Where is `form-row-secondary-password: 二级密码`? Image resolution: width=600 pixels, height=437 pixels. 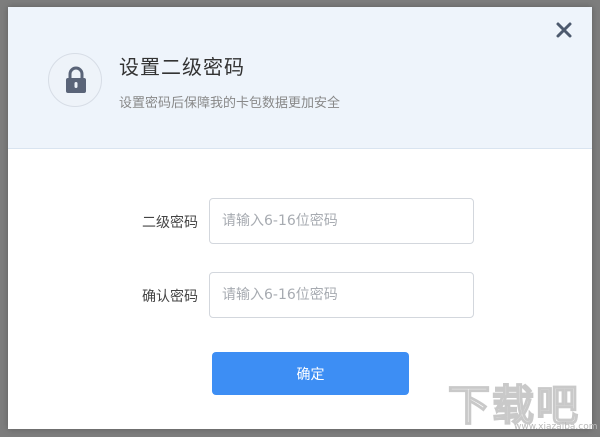 form-row-secondary-password: 二级密码 is located at coordinates (300, 221).